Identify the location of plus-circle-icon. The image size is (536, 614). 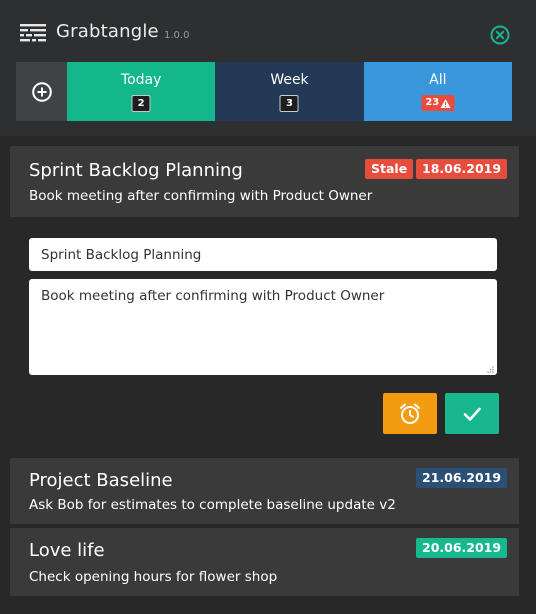
(41, 91).